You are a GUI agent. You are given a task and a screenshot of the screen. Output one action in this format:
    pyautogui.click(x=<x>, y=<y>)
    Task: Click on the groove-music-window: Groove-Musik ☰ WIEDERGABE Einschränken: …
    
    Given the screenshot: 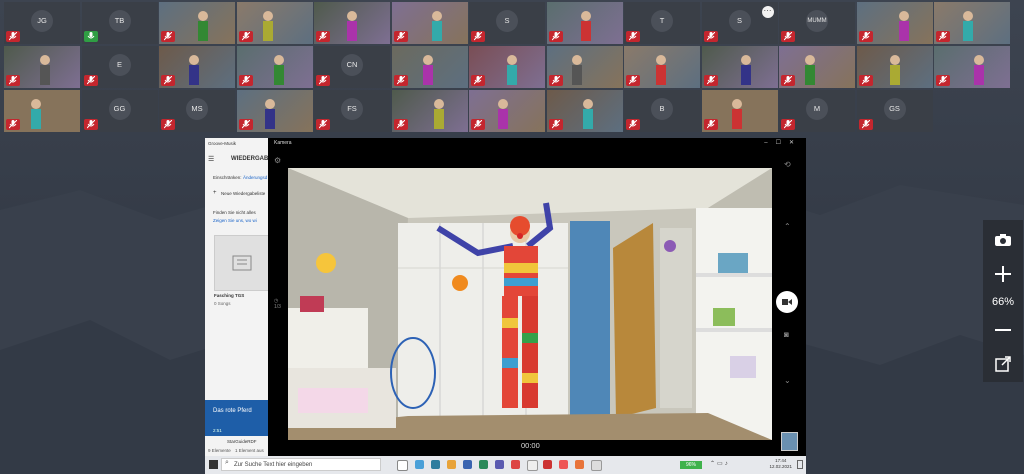 What is the action you would take?
    pyautogui.click(x=240, y=298)
    